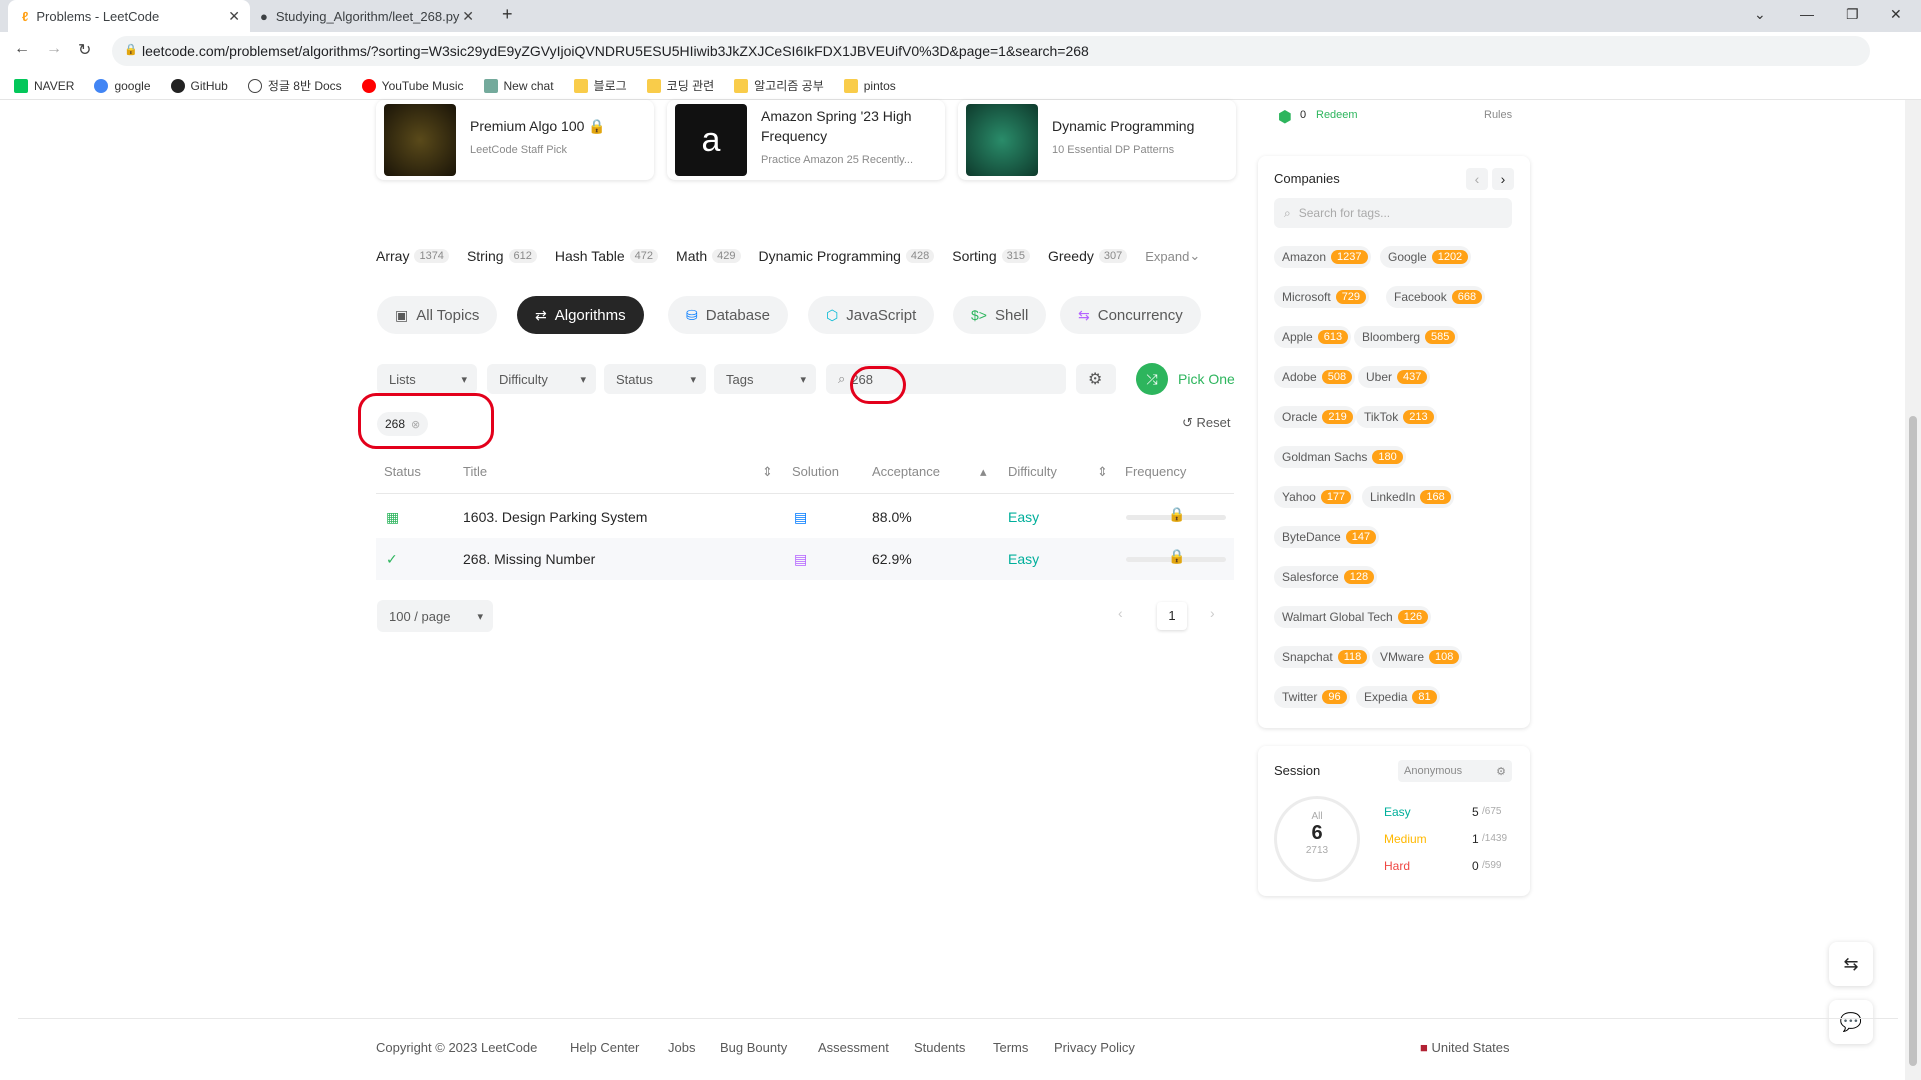  I want to click on company-tag: Amazon 1237, so click(1322, 257).